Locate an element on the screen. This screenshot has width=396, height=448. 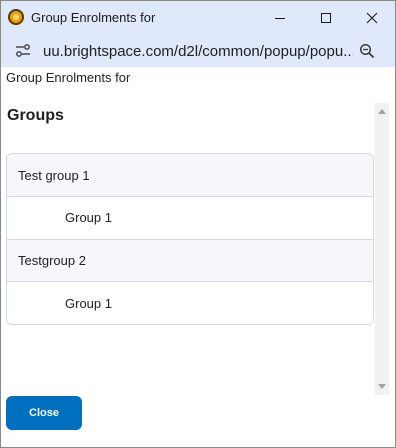
close-window-button is located at coordinates (372, 18).